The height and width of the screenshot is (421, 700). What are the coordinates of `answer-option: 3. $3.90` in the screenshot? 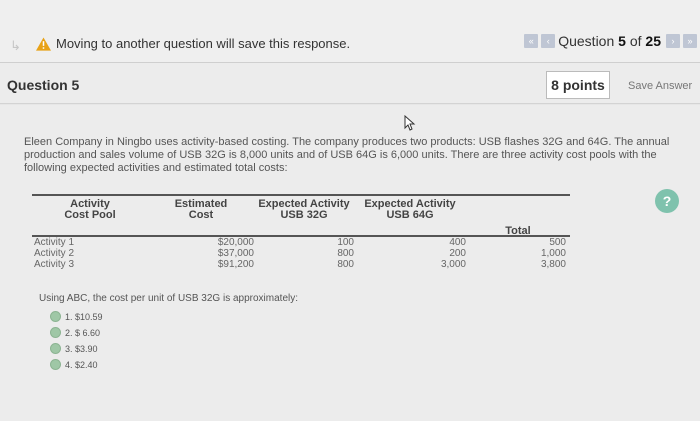 It's located at (74, 348).